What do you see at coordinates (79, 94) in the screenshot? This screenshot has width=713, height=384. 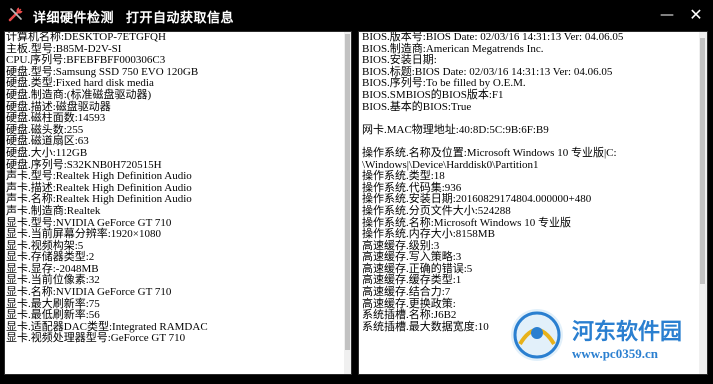 I see `left-info-line: 硬盘.制造商:(标准磁盘驱动器)` at bounding box center [79, 94].